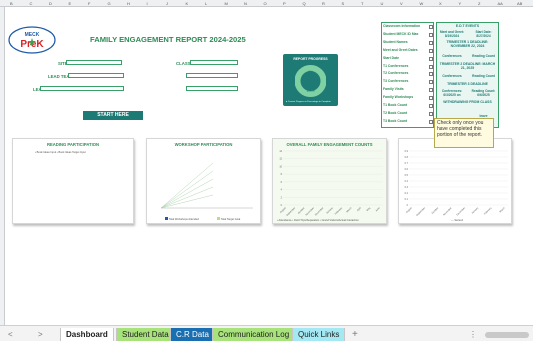 This screenshot has height=341, width=533. I want to click on horizontal-scrollbar, so click(507, 335).